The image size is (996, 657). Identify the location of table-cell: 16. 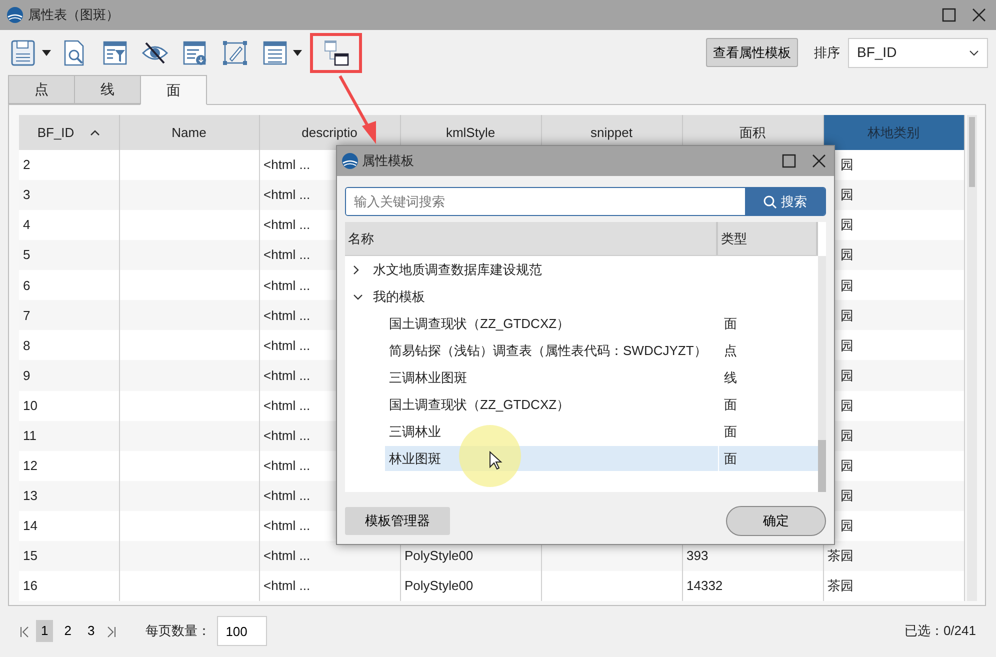
(69, 585).